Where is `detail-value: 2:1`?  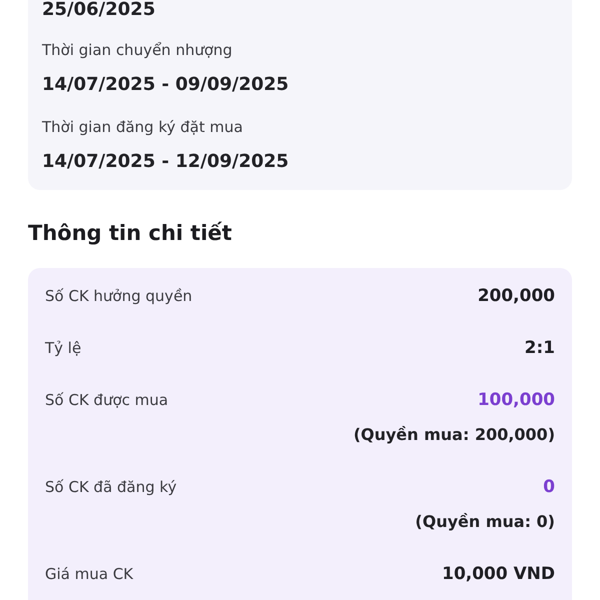
detail-value: 2:1 is located at coordinates (539, 348).